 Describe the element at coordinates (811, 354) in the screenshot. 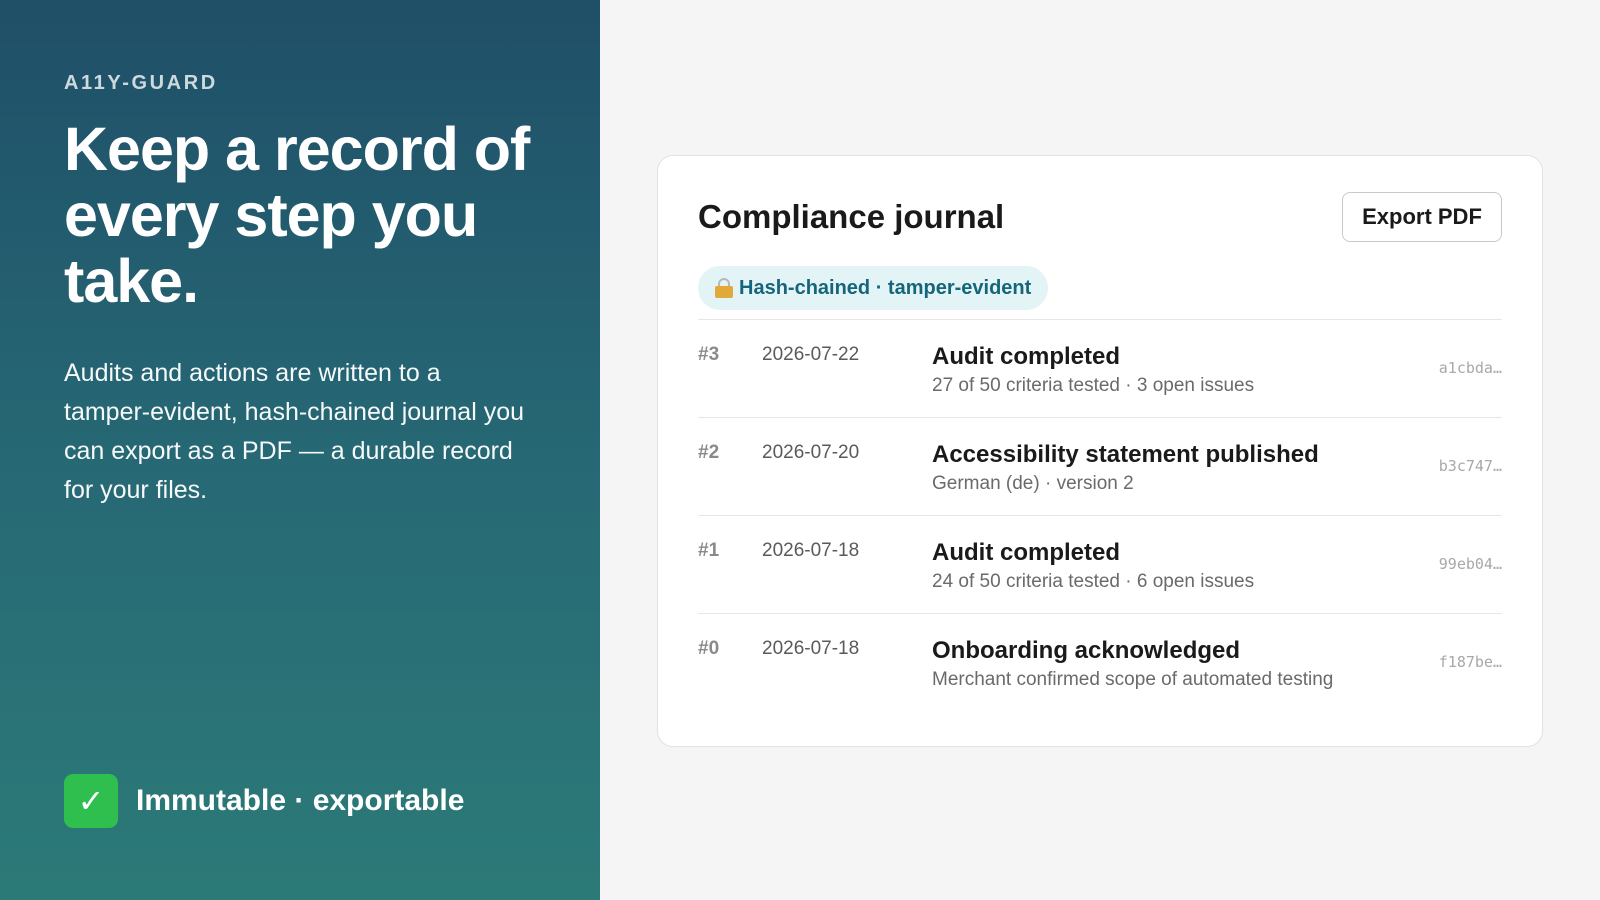

I see `entry-date: 2026-07-22` at that location.